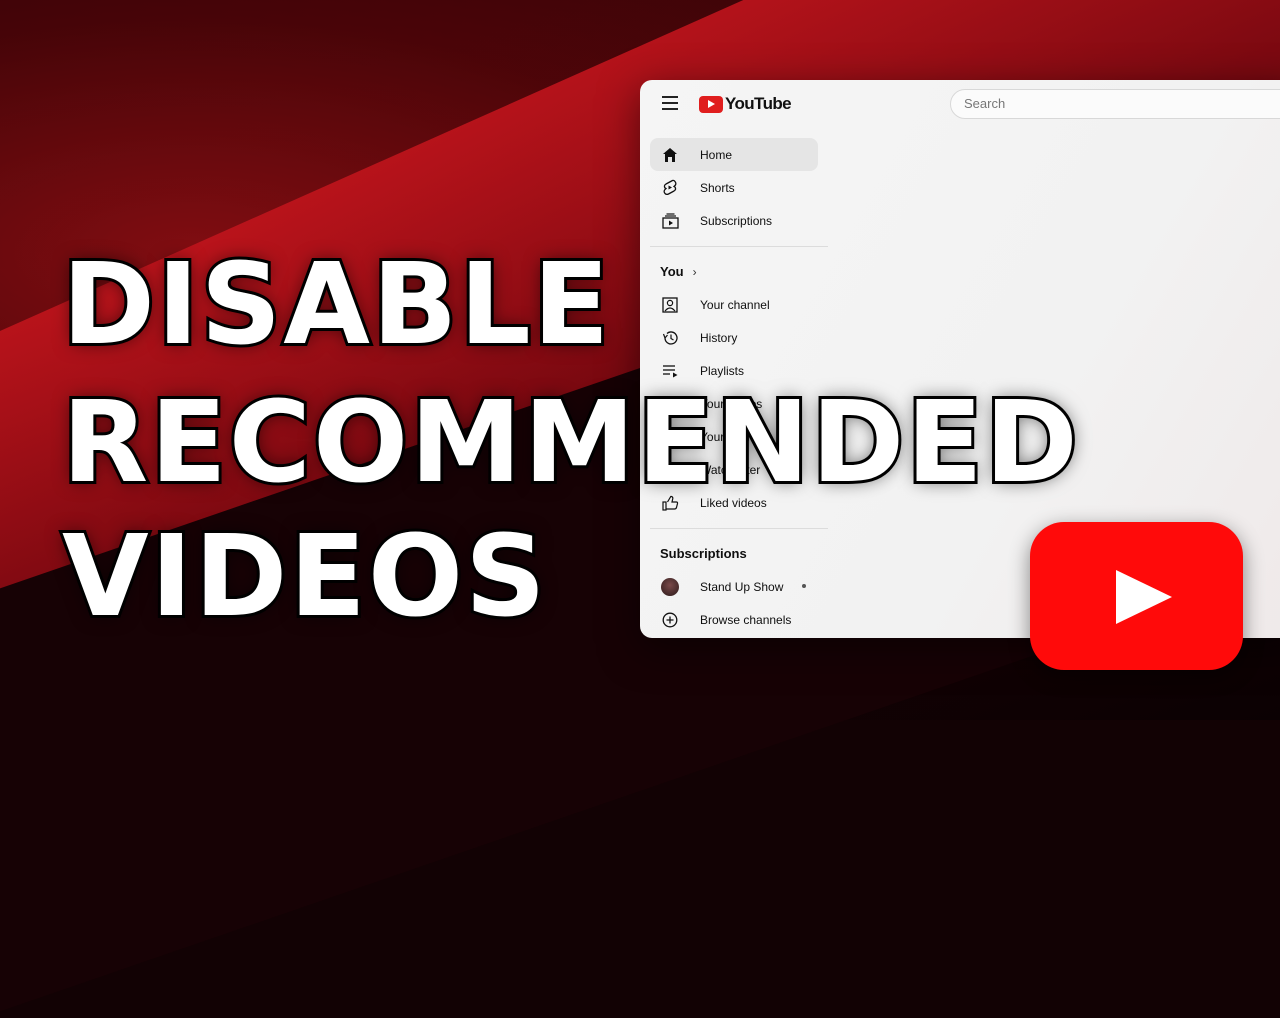 The image size is (1280, 1018). Describe the element at coordinates (670, 188) in the screenshot. I see `shorts-icon` at that location.